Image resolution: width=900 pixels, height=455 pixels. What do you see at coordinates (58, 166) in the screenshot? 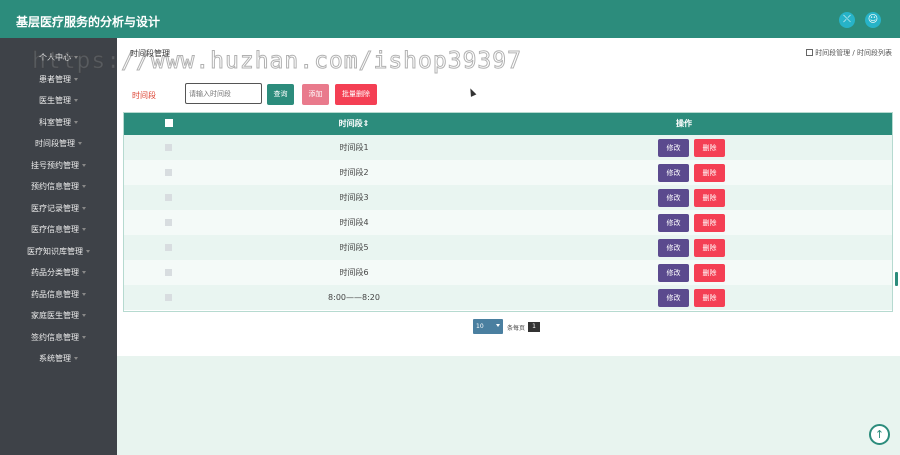
I see `sidebar-item-registration: 挂号预约管理` at bounding box center [58, 166].